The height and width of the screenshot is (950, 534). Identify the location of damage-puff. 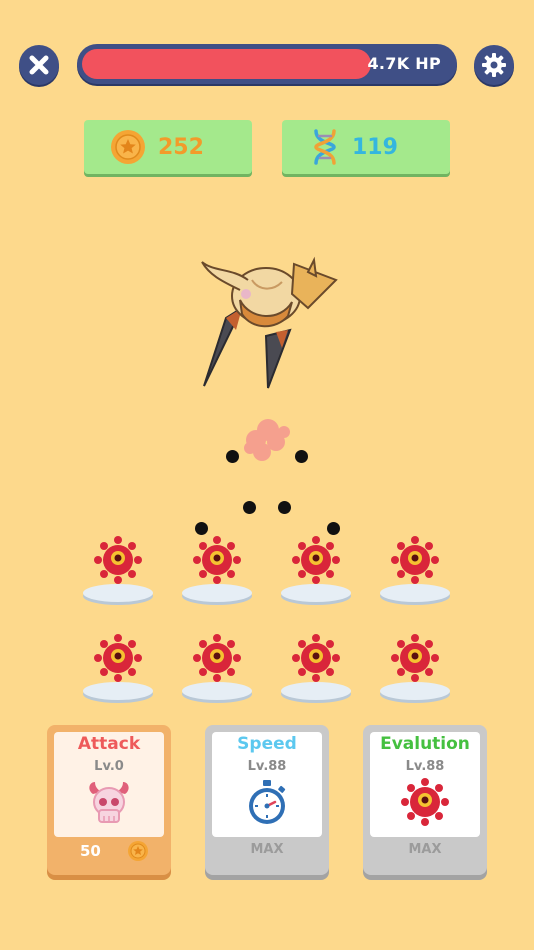
(267, 440).